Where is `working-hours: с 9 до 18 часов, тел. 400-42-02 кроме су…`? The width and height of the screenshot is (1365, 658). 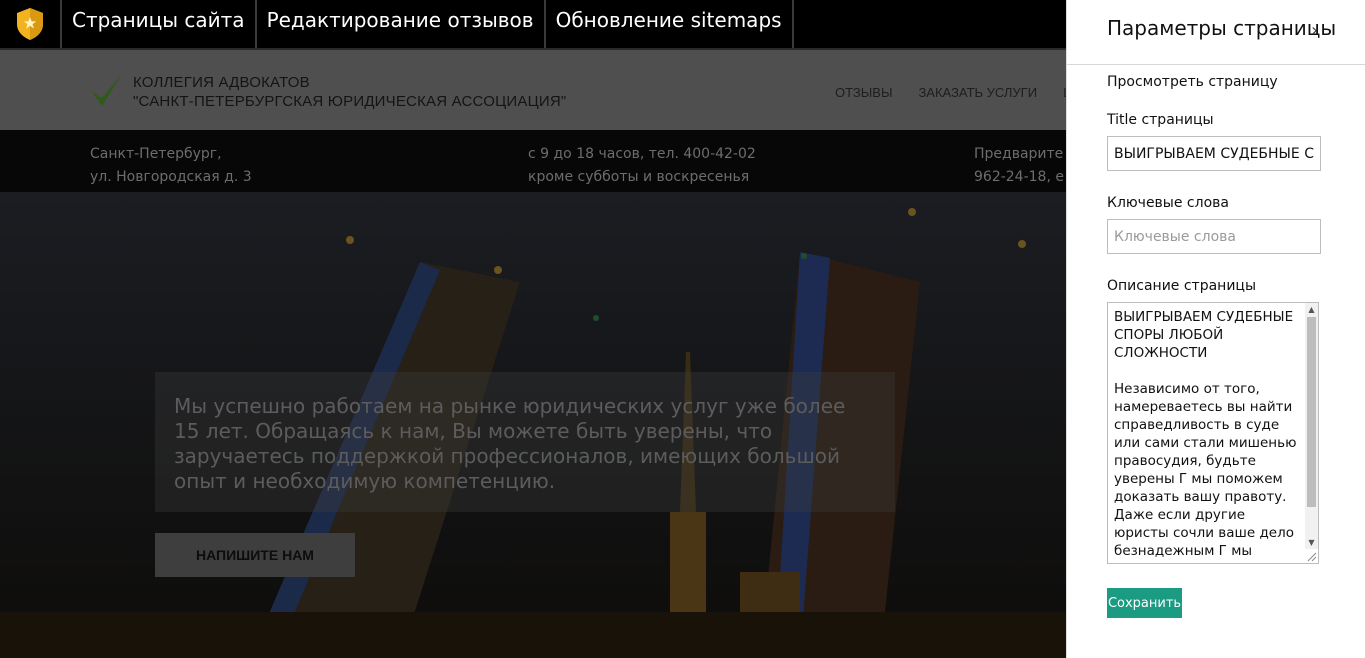 working-hours: с 9 до 18 часов, тел. 400-42-02 кроме су… is located at coordinates (642, 166).